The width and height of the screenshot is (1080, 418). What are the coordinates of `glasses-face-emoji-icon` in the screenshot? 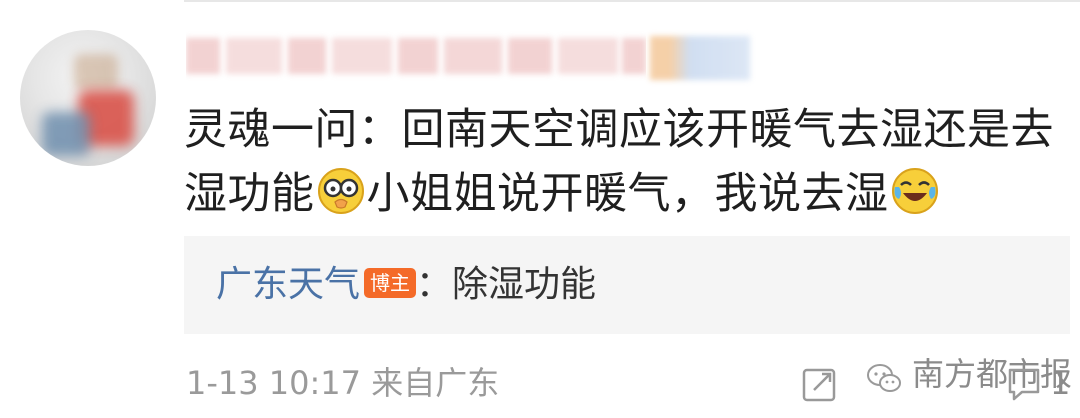 It's located at (340, 191).